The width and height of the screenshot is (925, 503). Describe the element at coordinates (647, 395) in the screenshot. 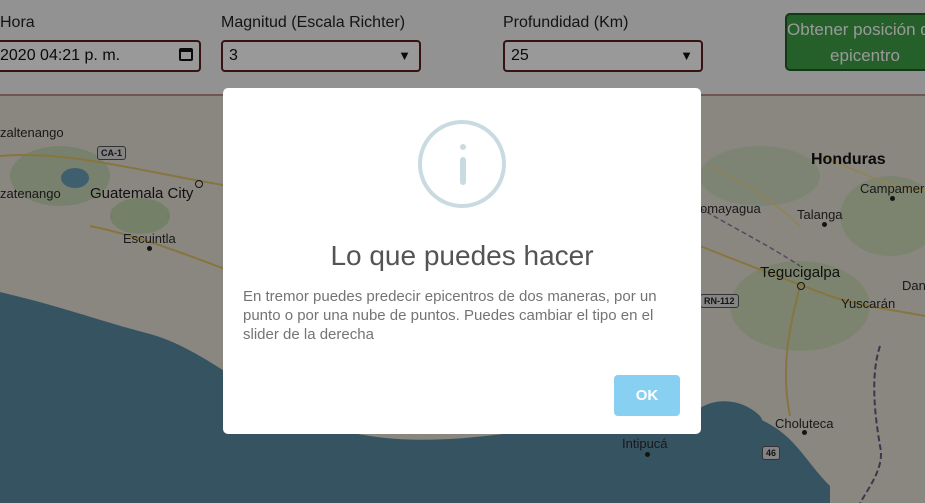

I see `ok-button: OK` at that location.